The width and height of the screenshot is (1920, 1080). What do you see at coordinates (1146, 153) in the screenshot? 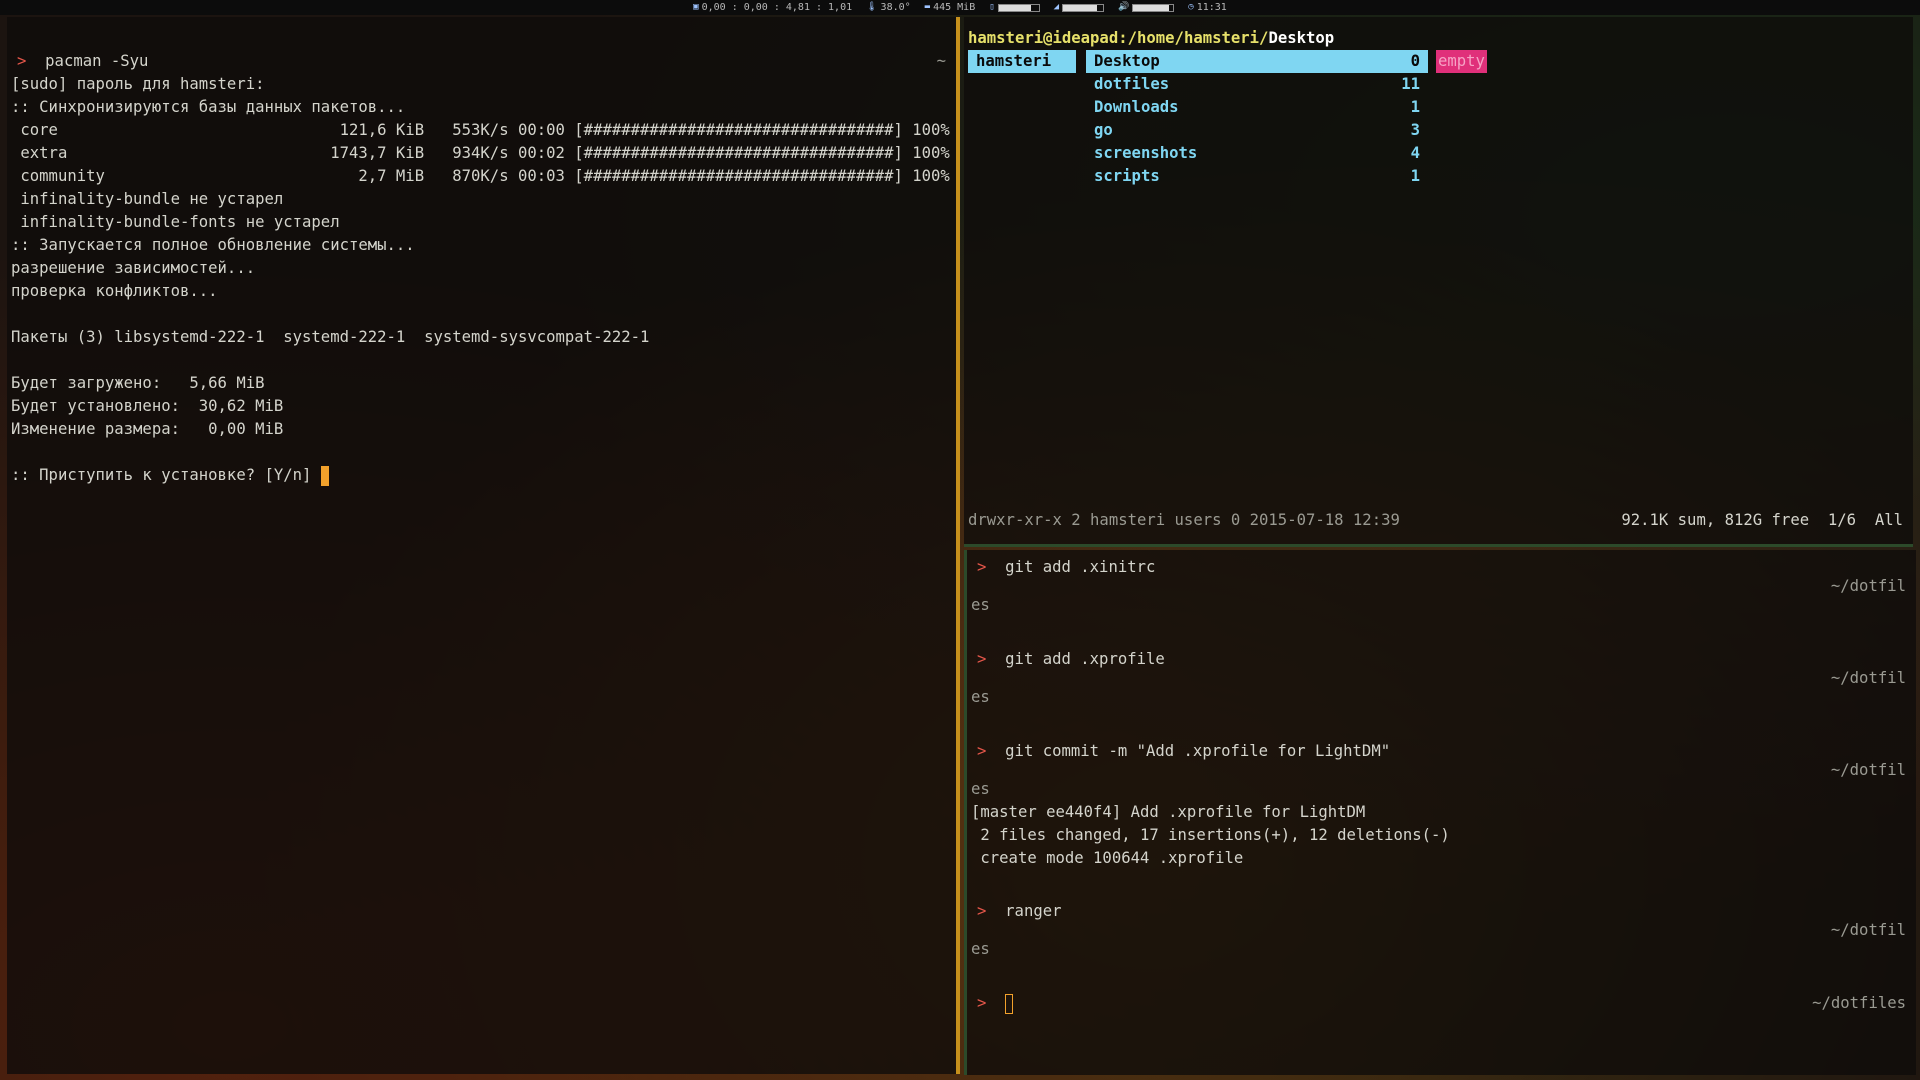
I see `file-entry-name: screenshots` at bounding box center [1146, 153].